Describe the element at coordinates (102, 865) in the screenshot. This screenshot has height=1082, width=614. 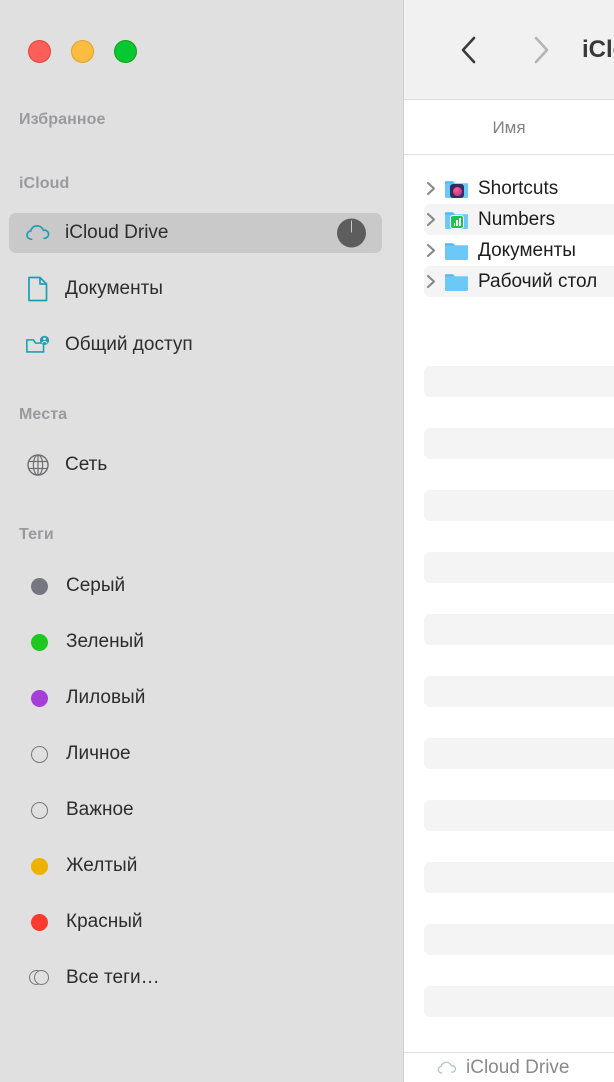
I see `tag-label: Желтый` at that location.